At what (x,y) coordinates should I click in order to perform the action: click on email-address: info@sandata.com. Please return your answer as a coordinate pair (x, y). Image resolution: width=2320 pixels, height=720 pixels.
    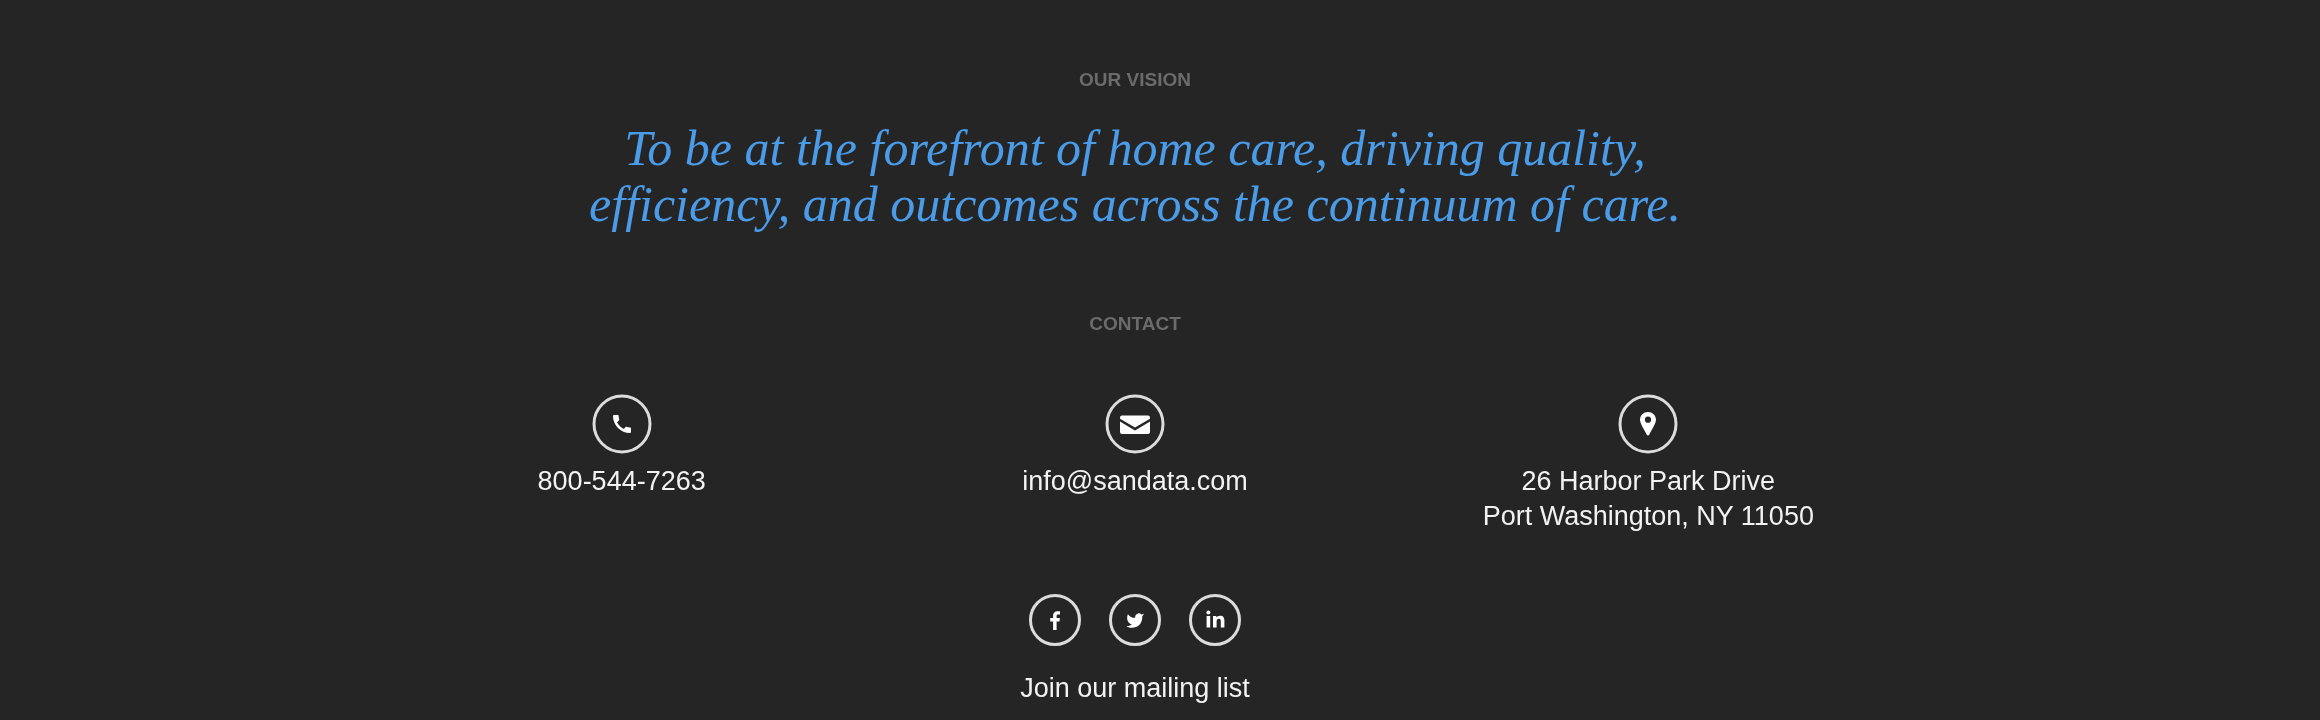
    Looking at the image, I should click on (1135, 481).